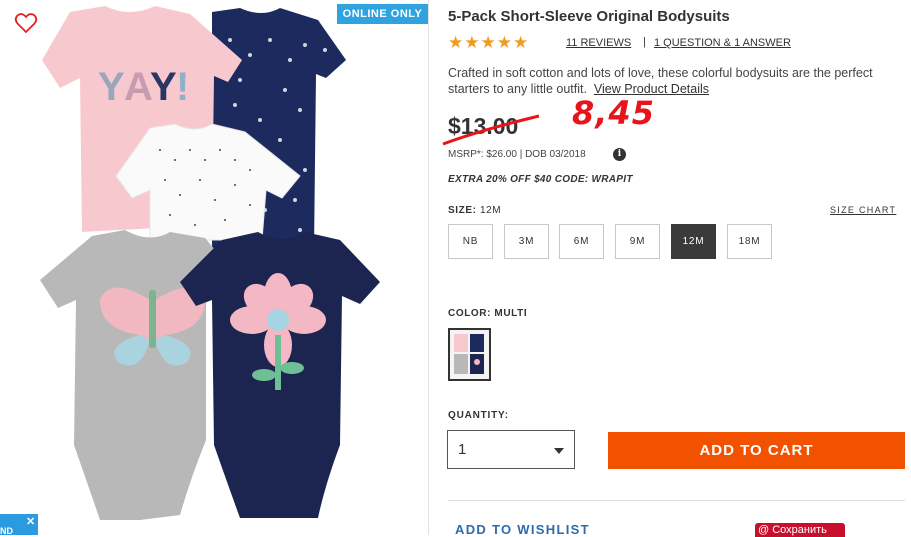 Image resolution: width=911 pixels, height=537 pixels. Describe the element at coordinates (462, 210) in the screenshot. I see `size-label-title: SIZE:` at that location.